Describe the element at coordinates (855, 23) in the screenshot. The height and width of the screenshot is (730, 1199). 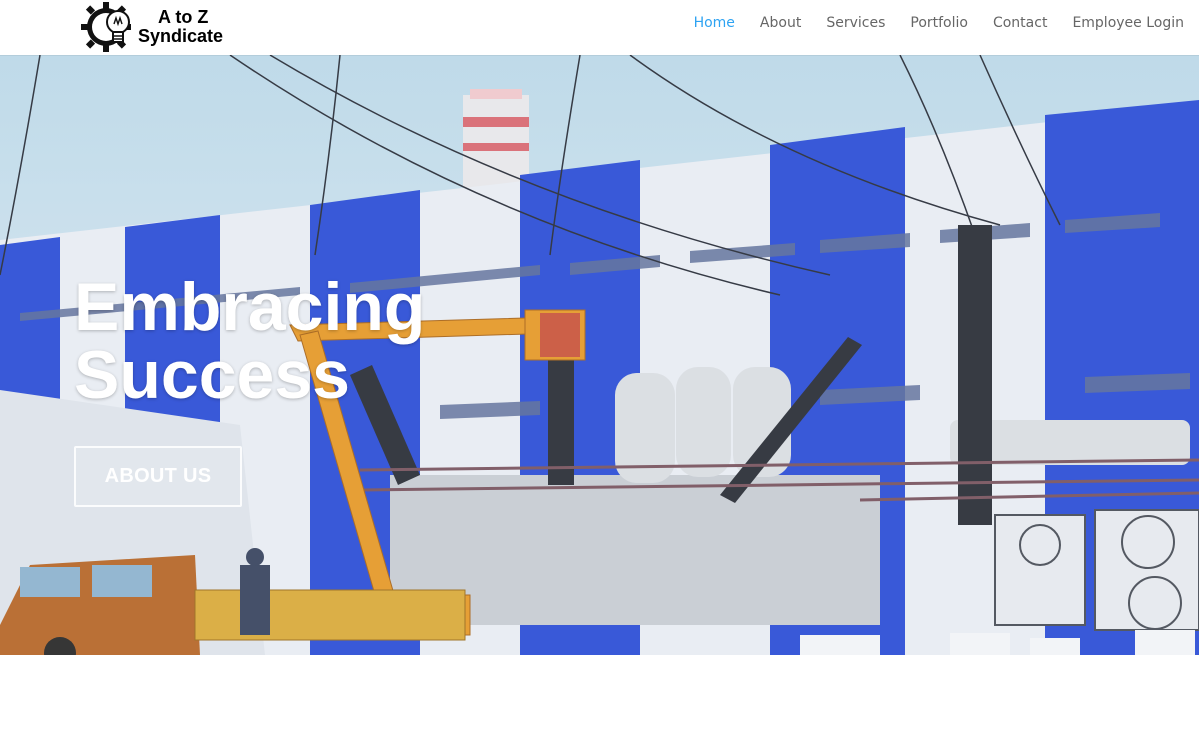
I see `nav-services: Services` at that location.